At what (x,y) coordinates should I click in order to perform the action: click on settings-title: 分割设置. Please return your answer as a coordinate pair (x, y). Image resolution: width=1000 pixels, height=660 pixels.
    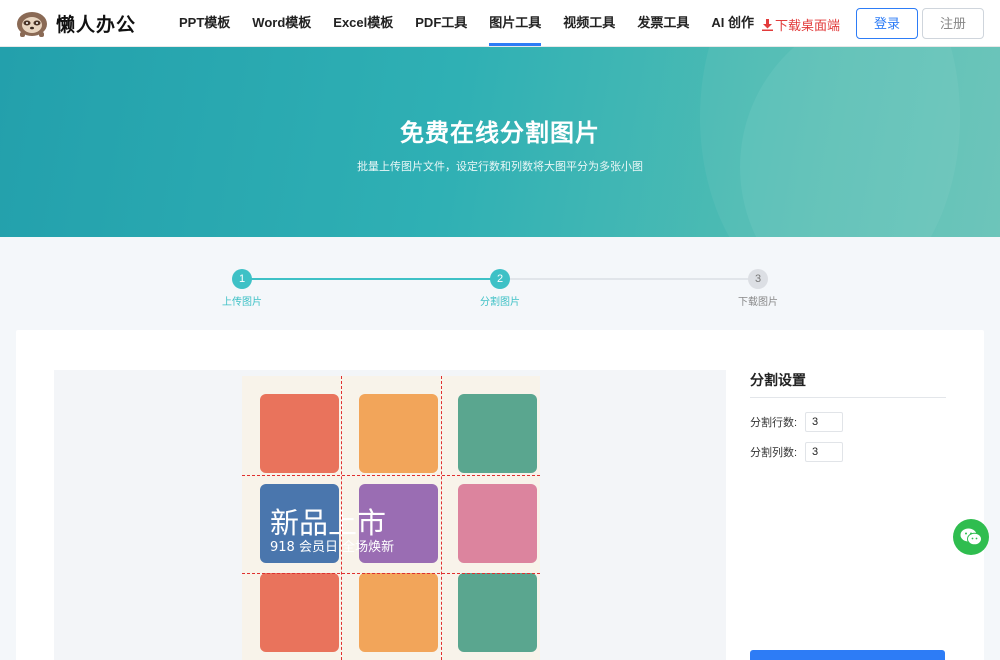
    Looking at the image, I should click on (848, 384).